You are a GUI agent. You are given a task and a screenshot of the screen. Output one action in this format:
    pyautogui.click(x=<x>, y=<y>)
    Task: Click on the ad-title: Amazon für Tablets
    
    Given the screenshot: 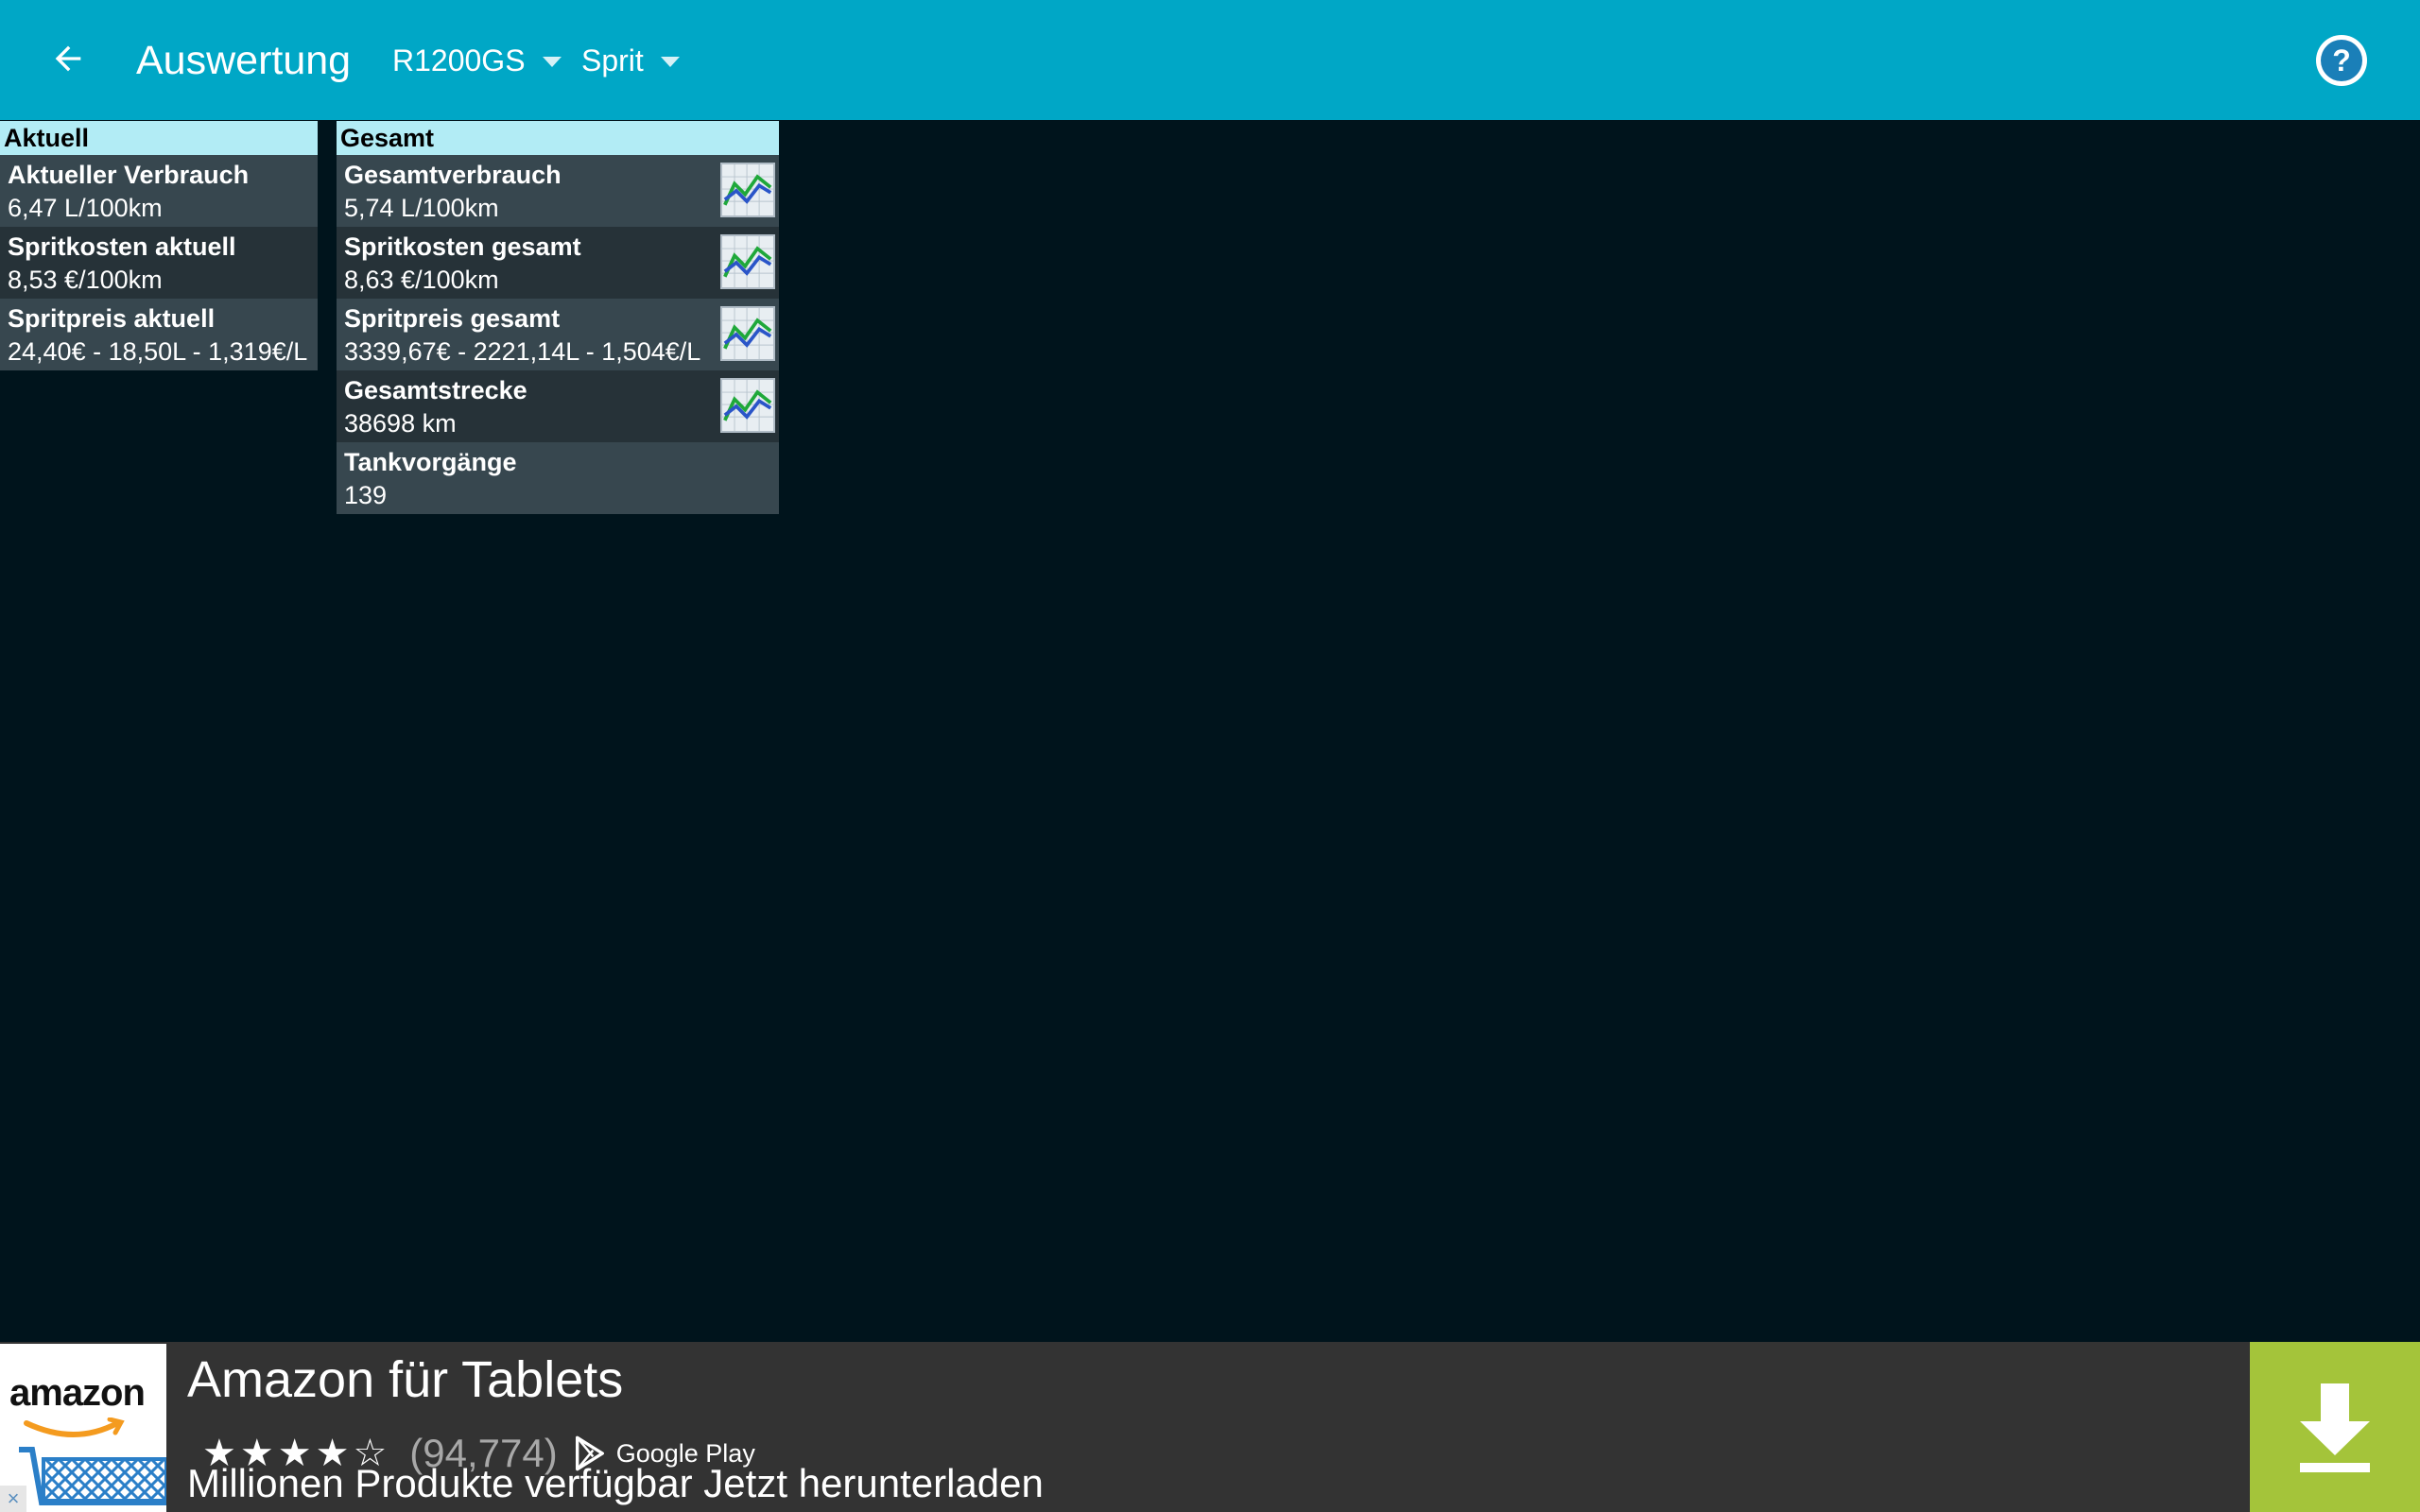 What is the action you would take?
    pyautogui.click(x=405, y=1379)
    